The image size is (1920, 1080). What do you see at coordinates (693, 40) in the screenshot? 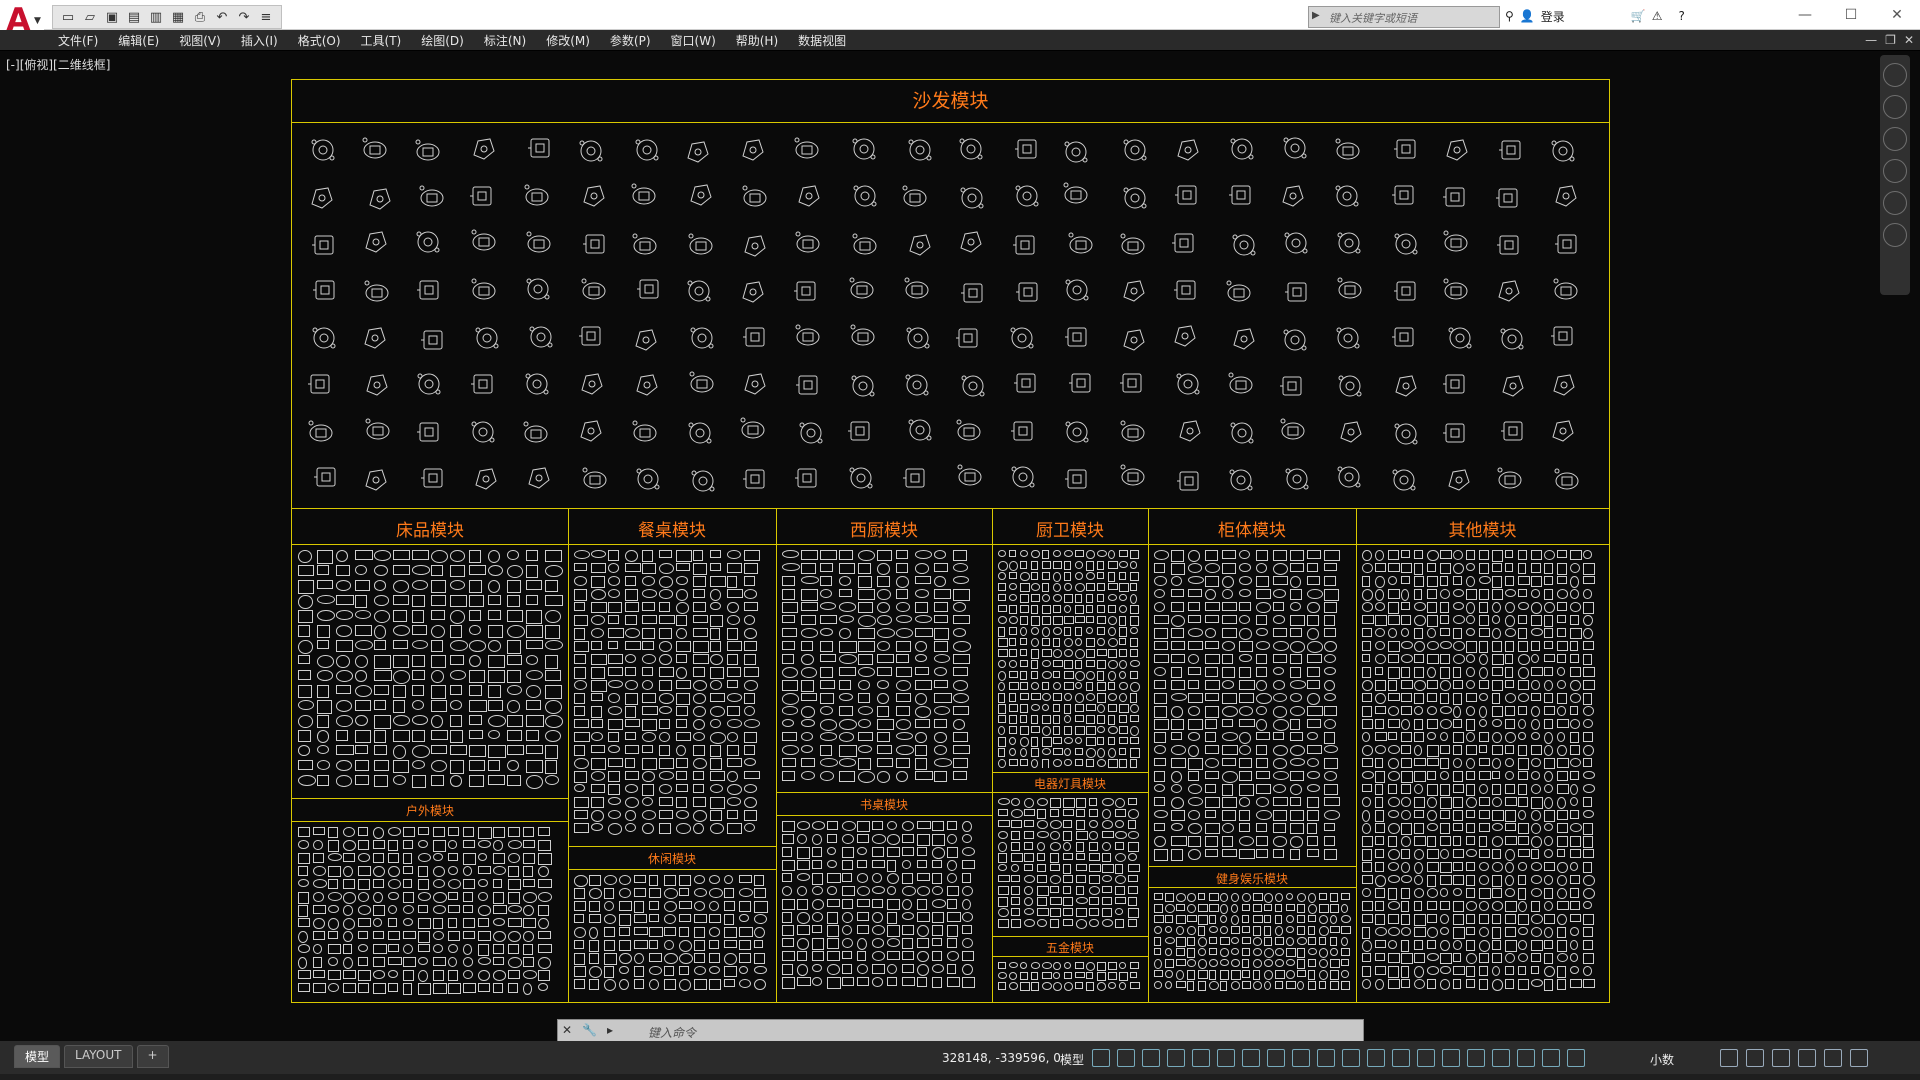
I see `menu-window: 窗口(W)` at bounding box center [693, 40].